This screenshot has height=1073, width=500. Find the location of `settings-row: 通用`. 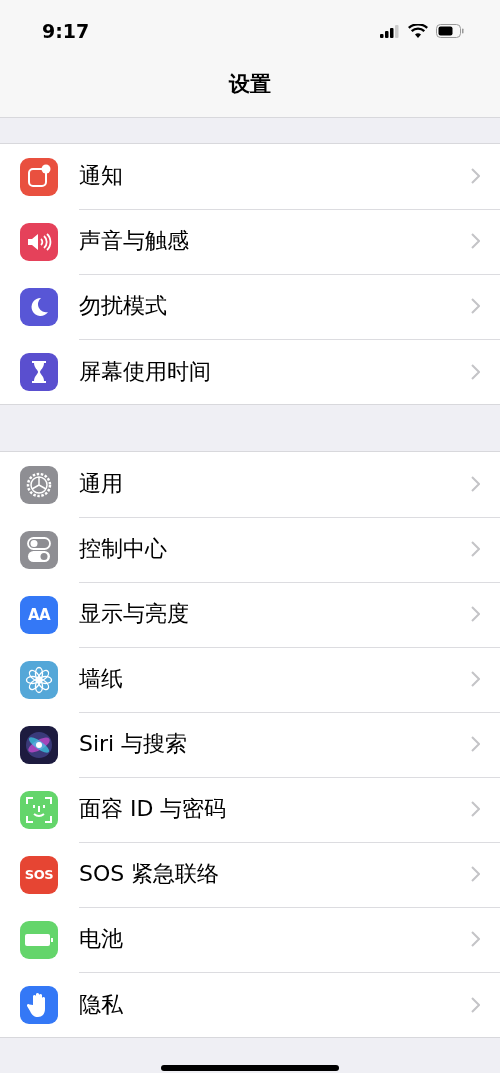

settings-row: 通用 is located at coordinates (250, 484).